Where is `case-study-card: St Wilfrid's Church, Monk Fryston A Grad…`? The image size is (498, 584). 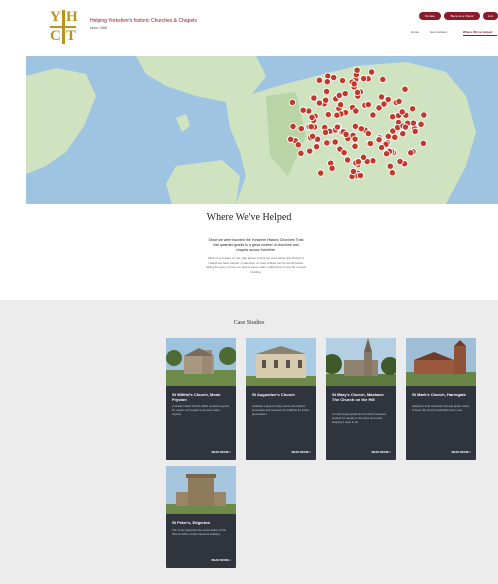
case-study-card: St Wilfrid's Church, Monk Fryston A Grad… is located at coordinates (201, 399).